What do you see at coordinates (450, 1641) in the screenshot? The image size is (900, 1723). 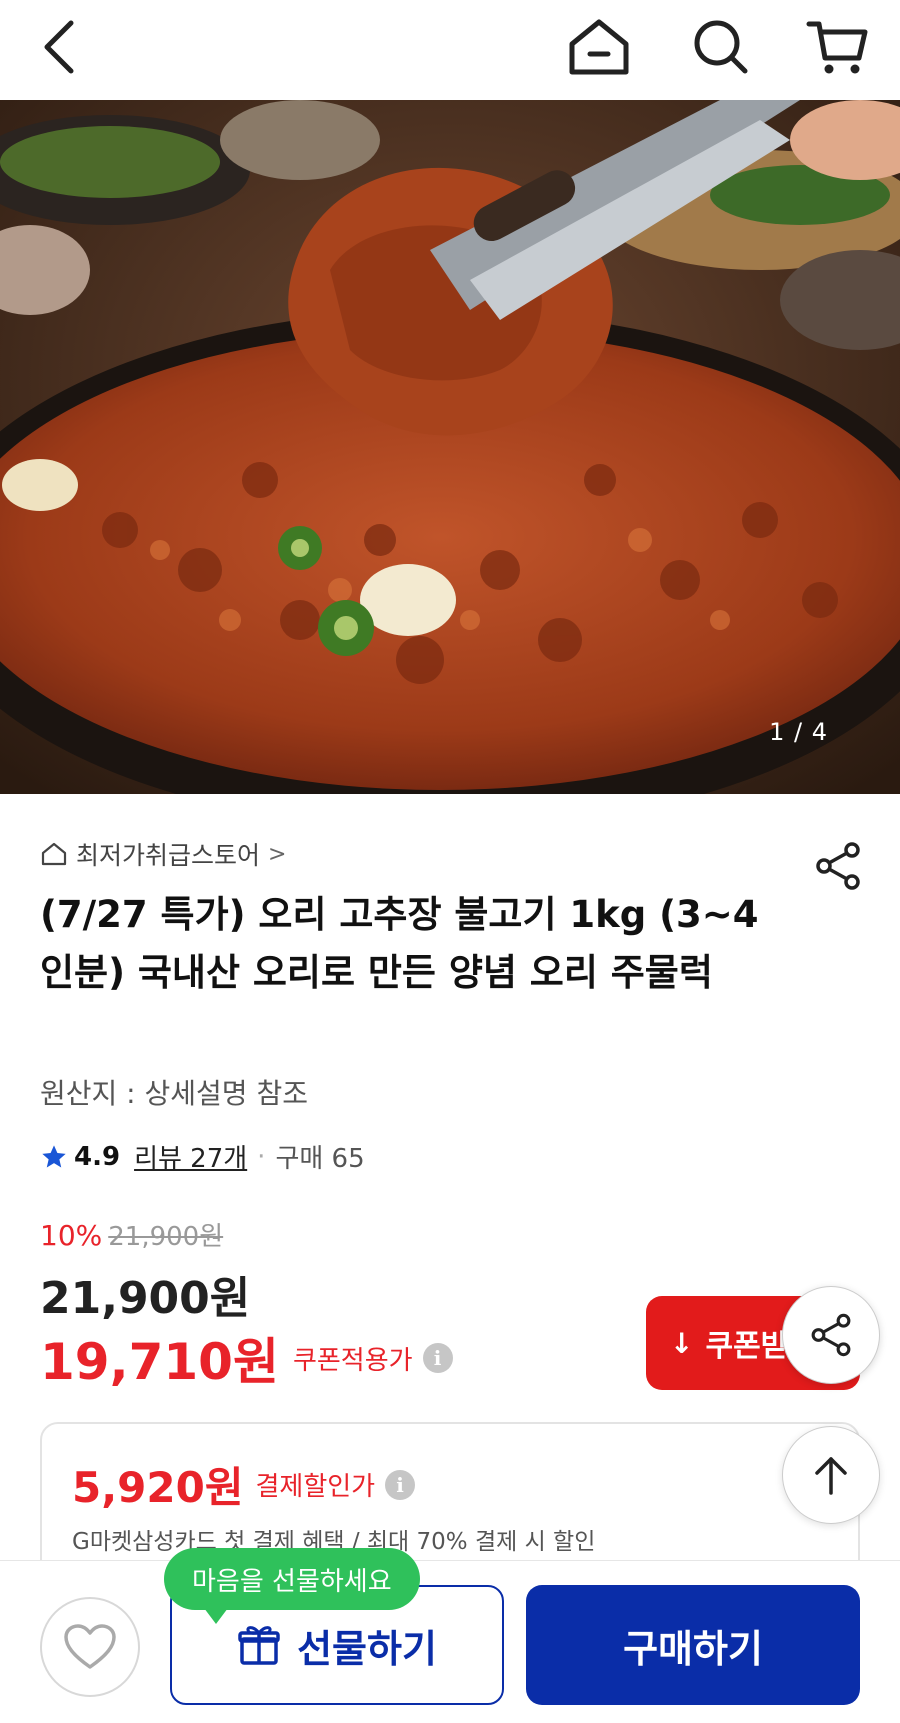 I see `bottom-action-bar: 선물하기 구매하기` at bounding box center [450, 1641].